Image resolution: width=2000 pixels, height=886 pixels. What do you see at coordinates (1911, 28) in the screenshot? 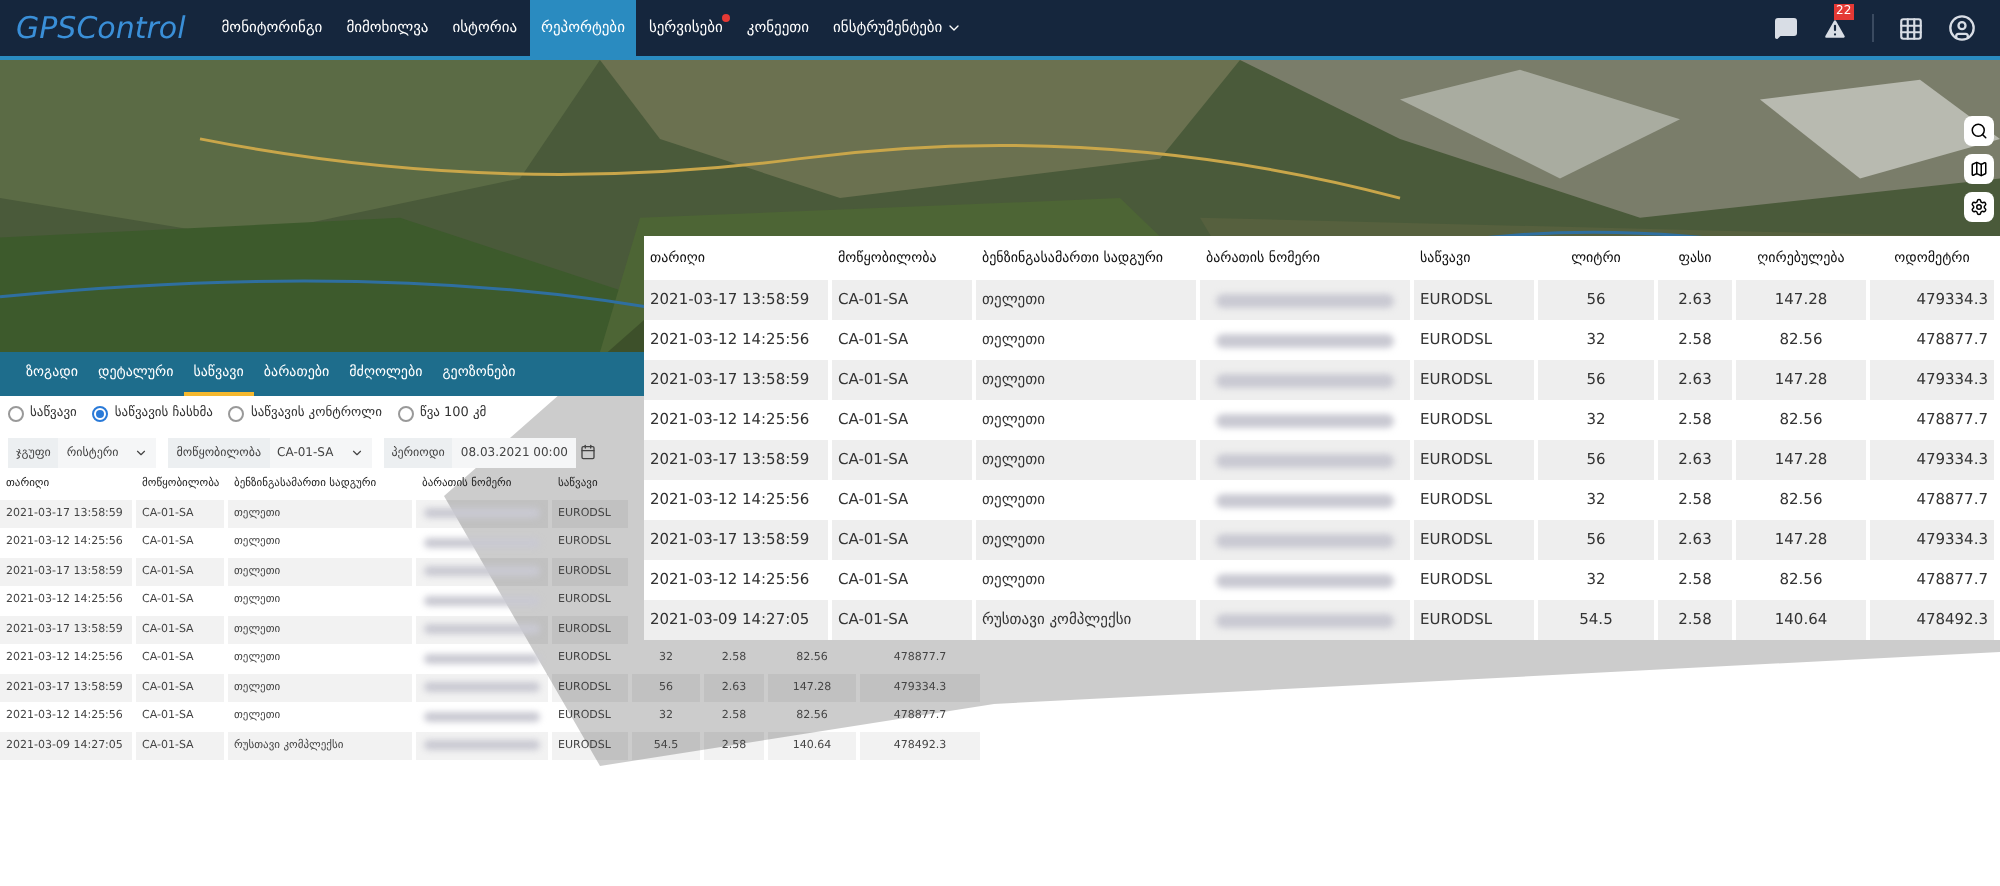
I see `apps-grid-icon` at bounding box center [1911, 28].